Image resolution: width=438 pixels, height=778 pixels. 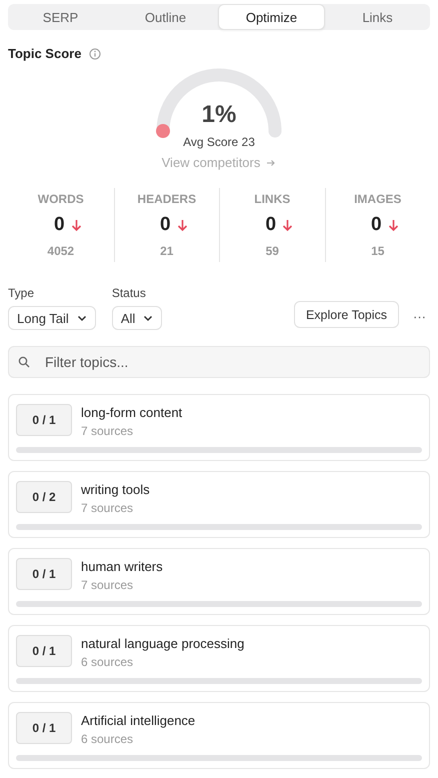 What do you see at coordinates (165, 17) in the screenshot?
I see `tab: Outline` at bounding box center [165, 17].